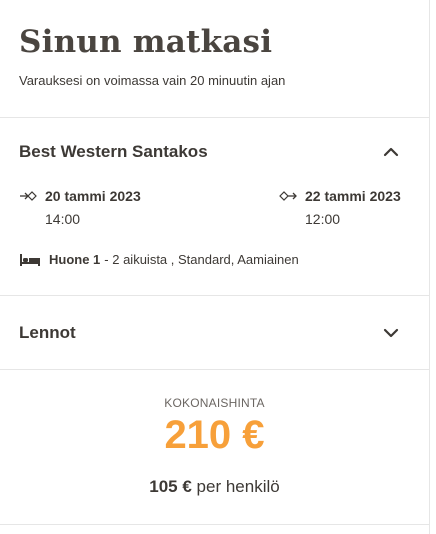 This screenshot has width=436, height=534. What do you see at coordinates (63, 219) in the screenshot?
I see `check-in-time: 14:00` at bounding box center [63, 219].